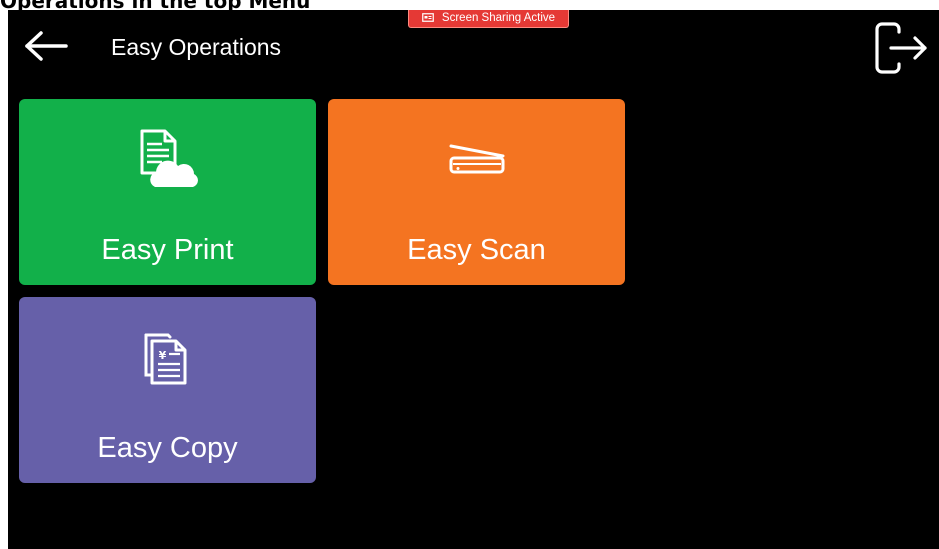 Image resolution: width=939 pixels, height=549 pixels. I want to click on easy-print-label: Easy Print, so click(167, 250).